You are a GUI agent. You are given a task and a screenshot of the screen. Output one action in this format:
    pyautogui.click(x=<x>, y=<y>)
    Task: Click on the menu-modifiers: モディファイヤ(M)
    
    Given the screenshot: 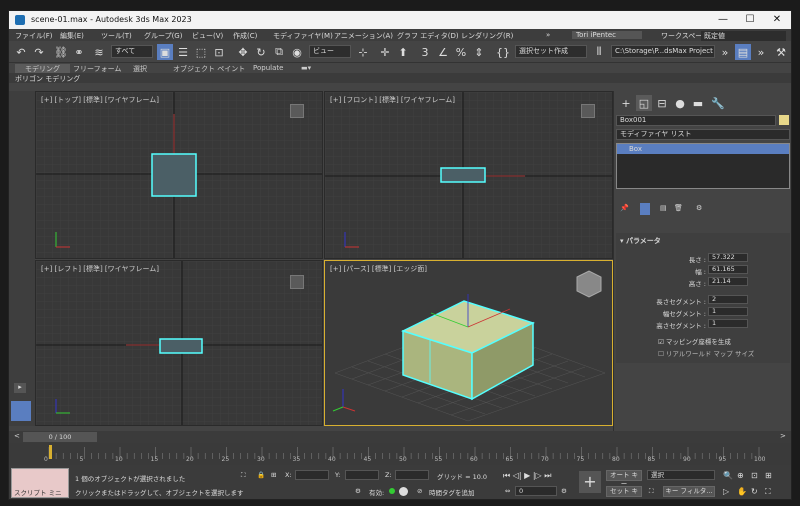 What is the action you would take?
    pyautogui.click(x=303, y=36)
    